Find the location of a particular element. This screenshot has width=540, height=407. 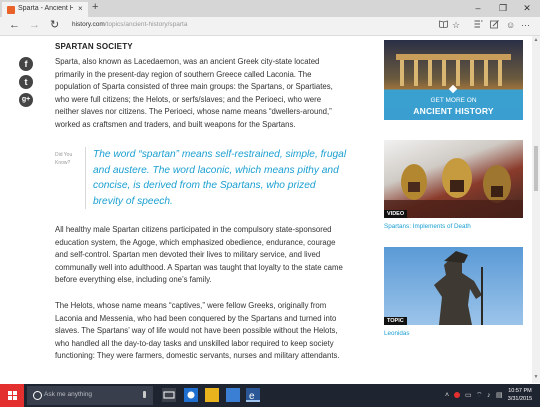

section-heading: SPARTAN SOCIETY is located at coordinates (94, 46).